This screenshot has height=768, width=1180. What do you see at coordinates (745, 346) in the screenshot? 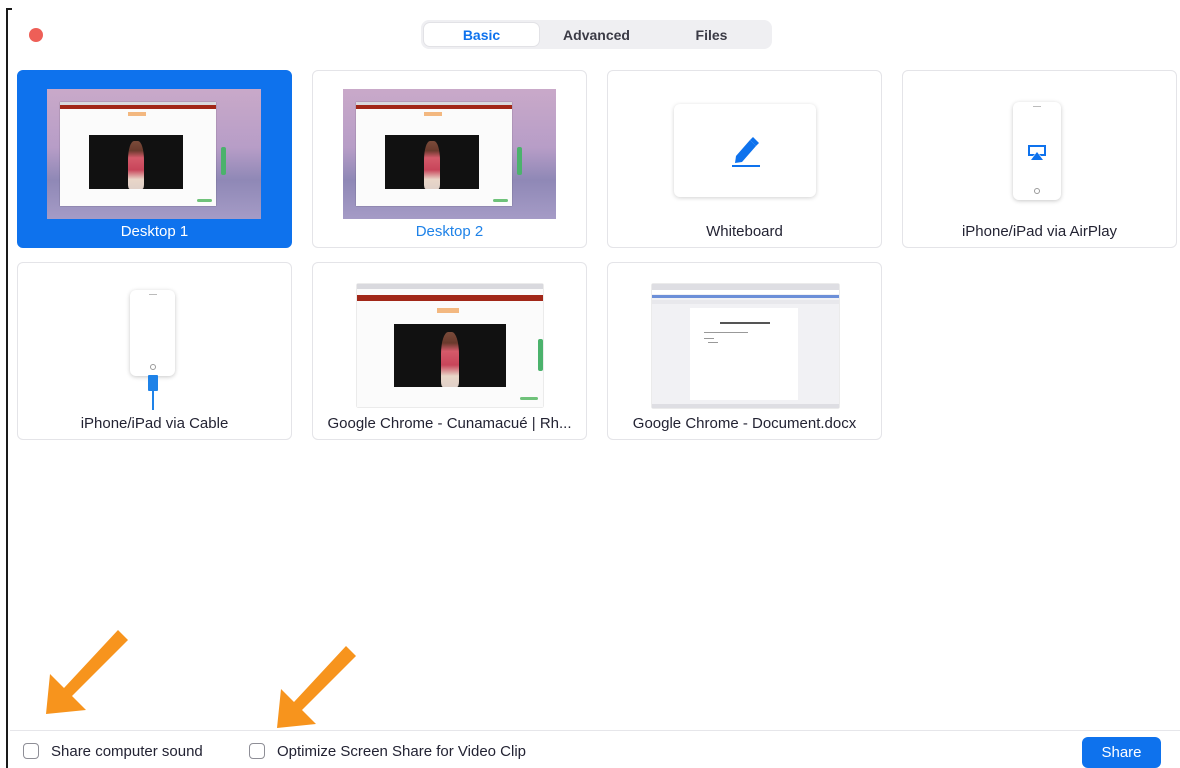
I see `document-window-thumbnail` at bounding box center [745, 346].